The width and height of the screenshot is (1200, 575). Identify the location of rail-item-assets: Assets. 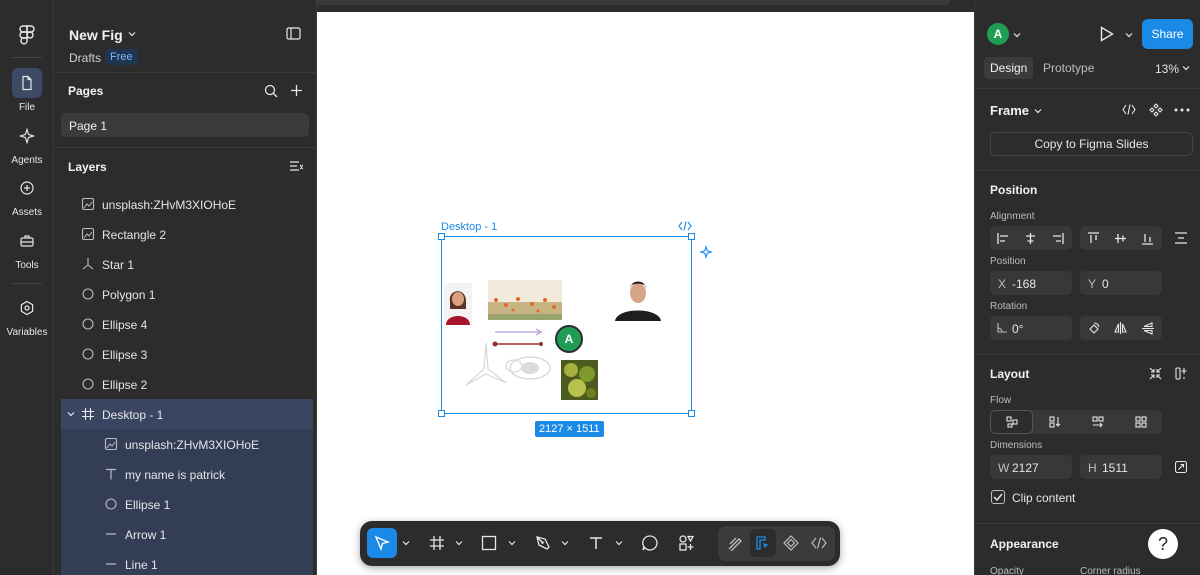
(27, 195).